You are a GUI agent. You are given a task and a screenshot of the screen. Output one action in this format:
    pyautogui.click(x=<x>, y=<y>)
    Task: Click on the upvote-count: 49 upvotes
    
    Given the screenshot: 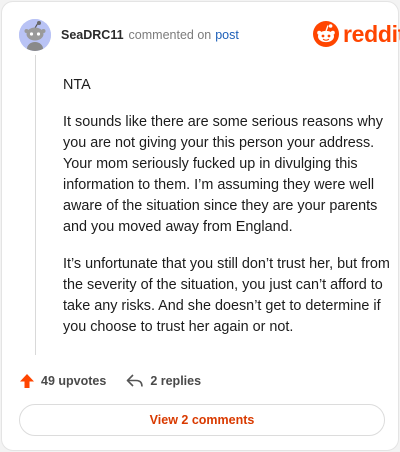 What is the action you would take?
    pyautogui.click(x=74, y=381)
    